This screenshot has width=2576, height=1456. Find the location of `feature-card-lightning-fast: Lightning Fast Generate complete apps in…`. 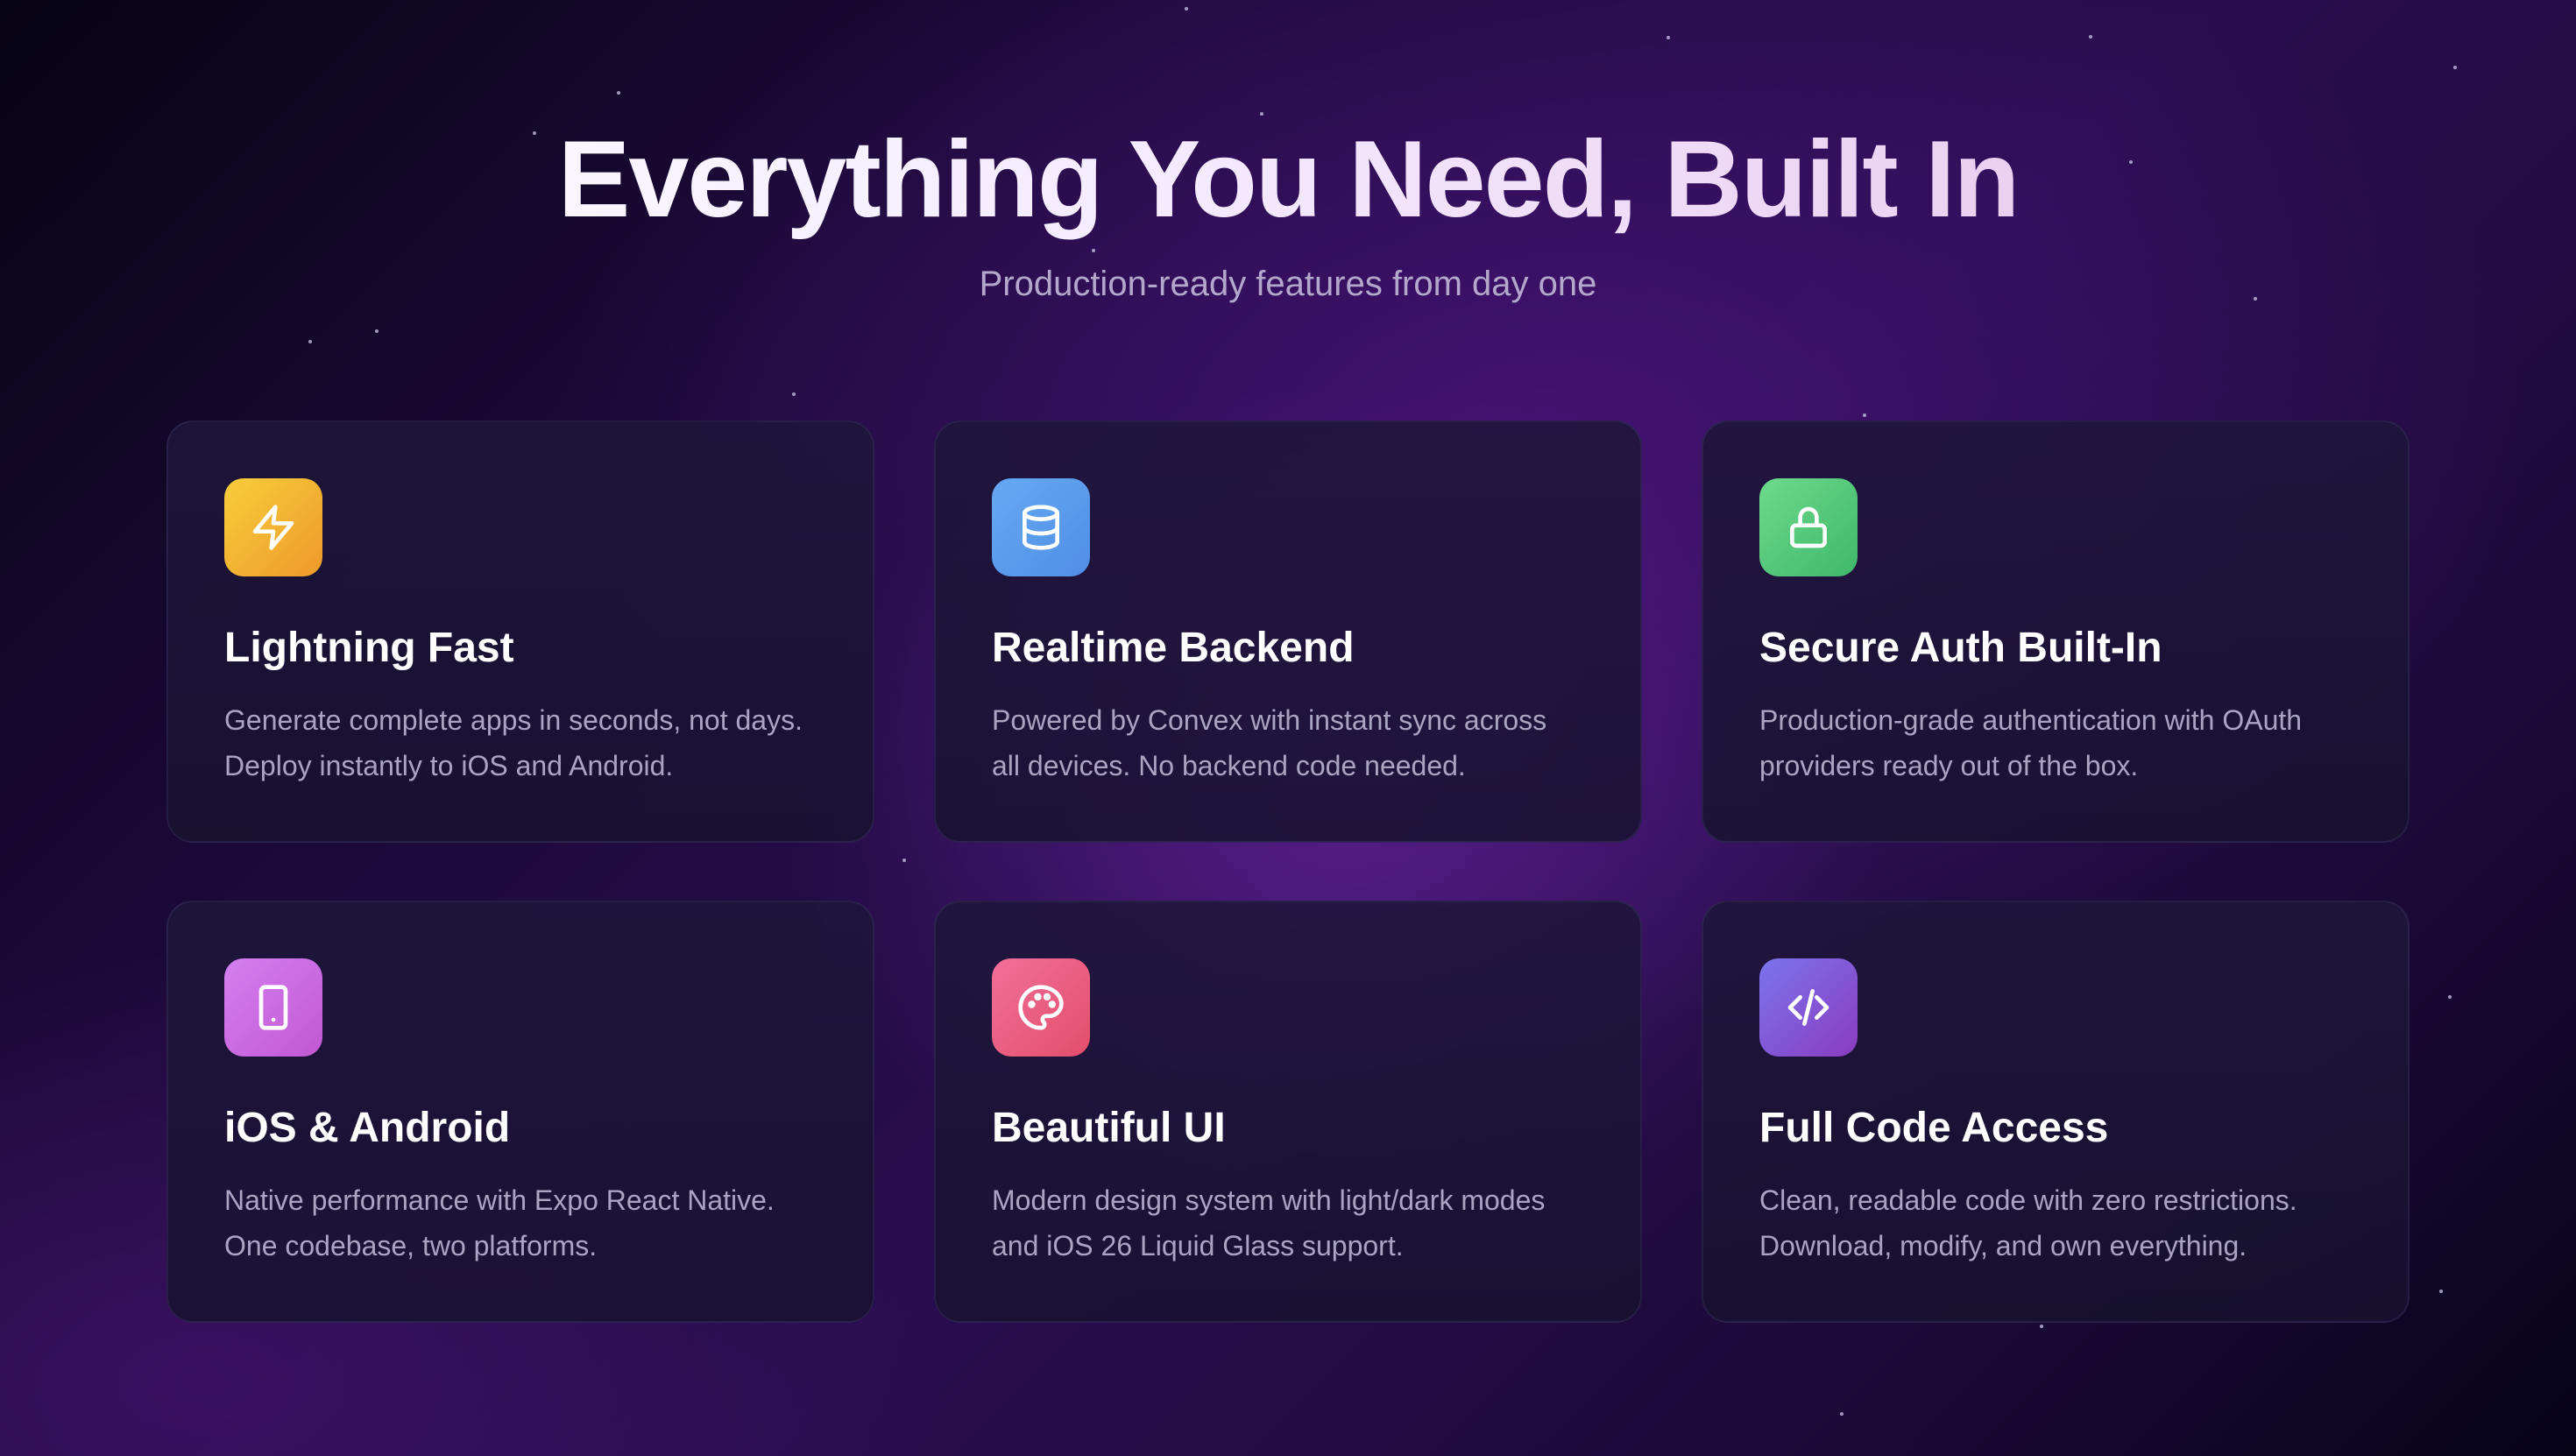

feature-card-lightning-fast: Lightning Fast Generate complete apps in… is located at coordinates (520, 632).